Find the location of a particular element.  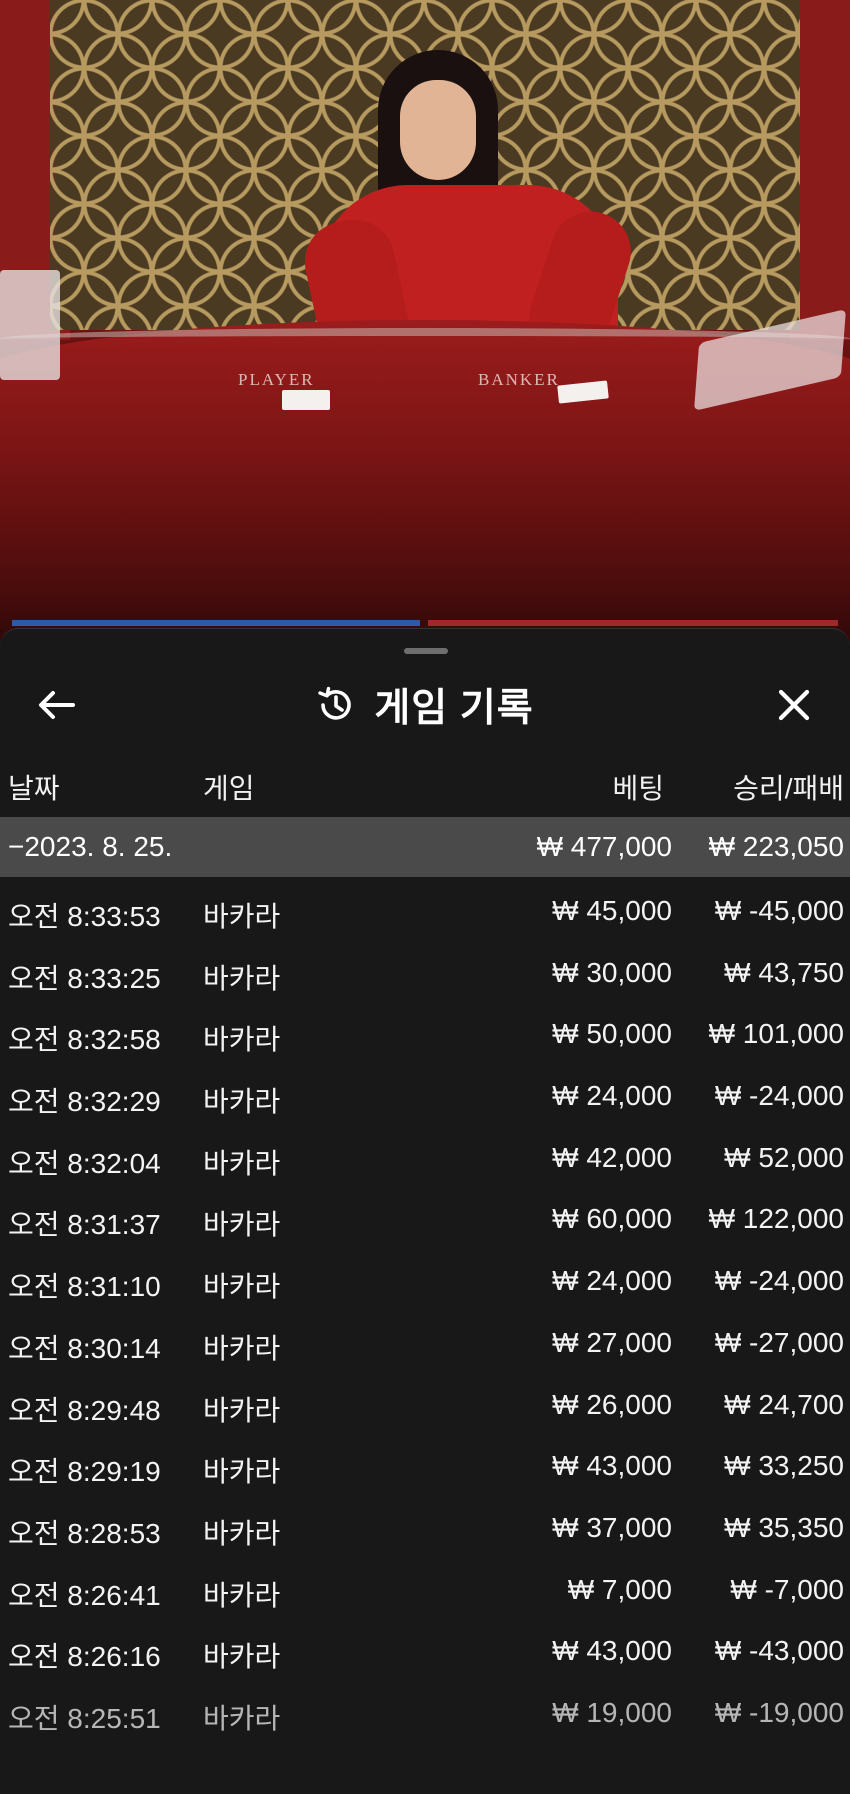

player-bar is located at coordinates (216, 623).